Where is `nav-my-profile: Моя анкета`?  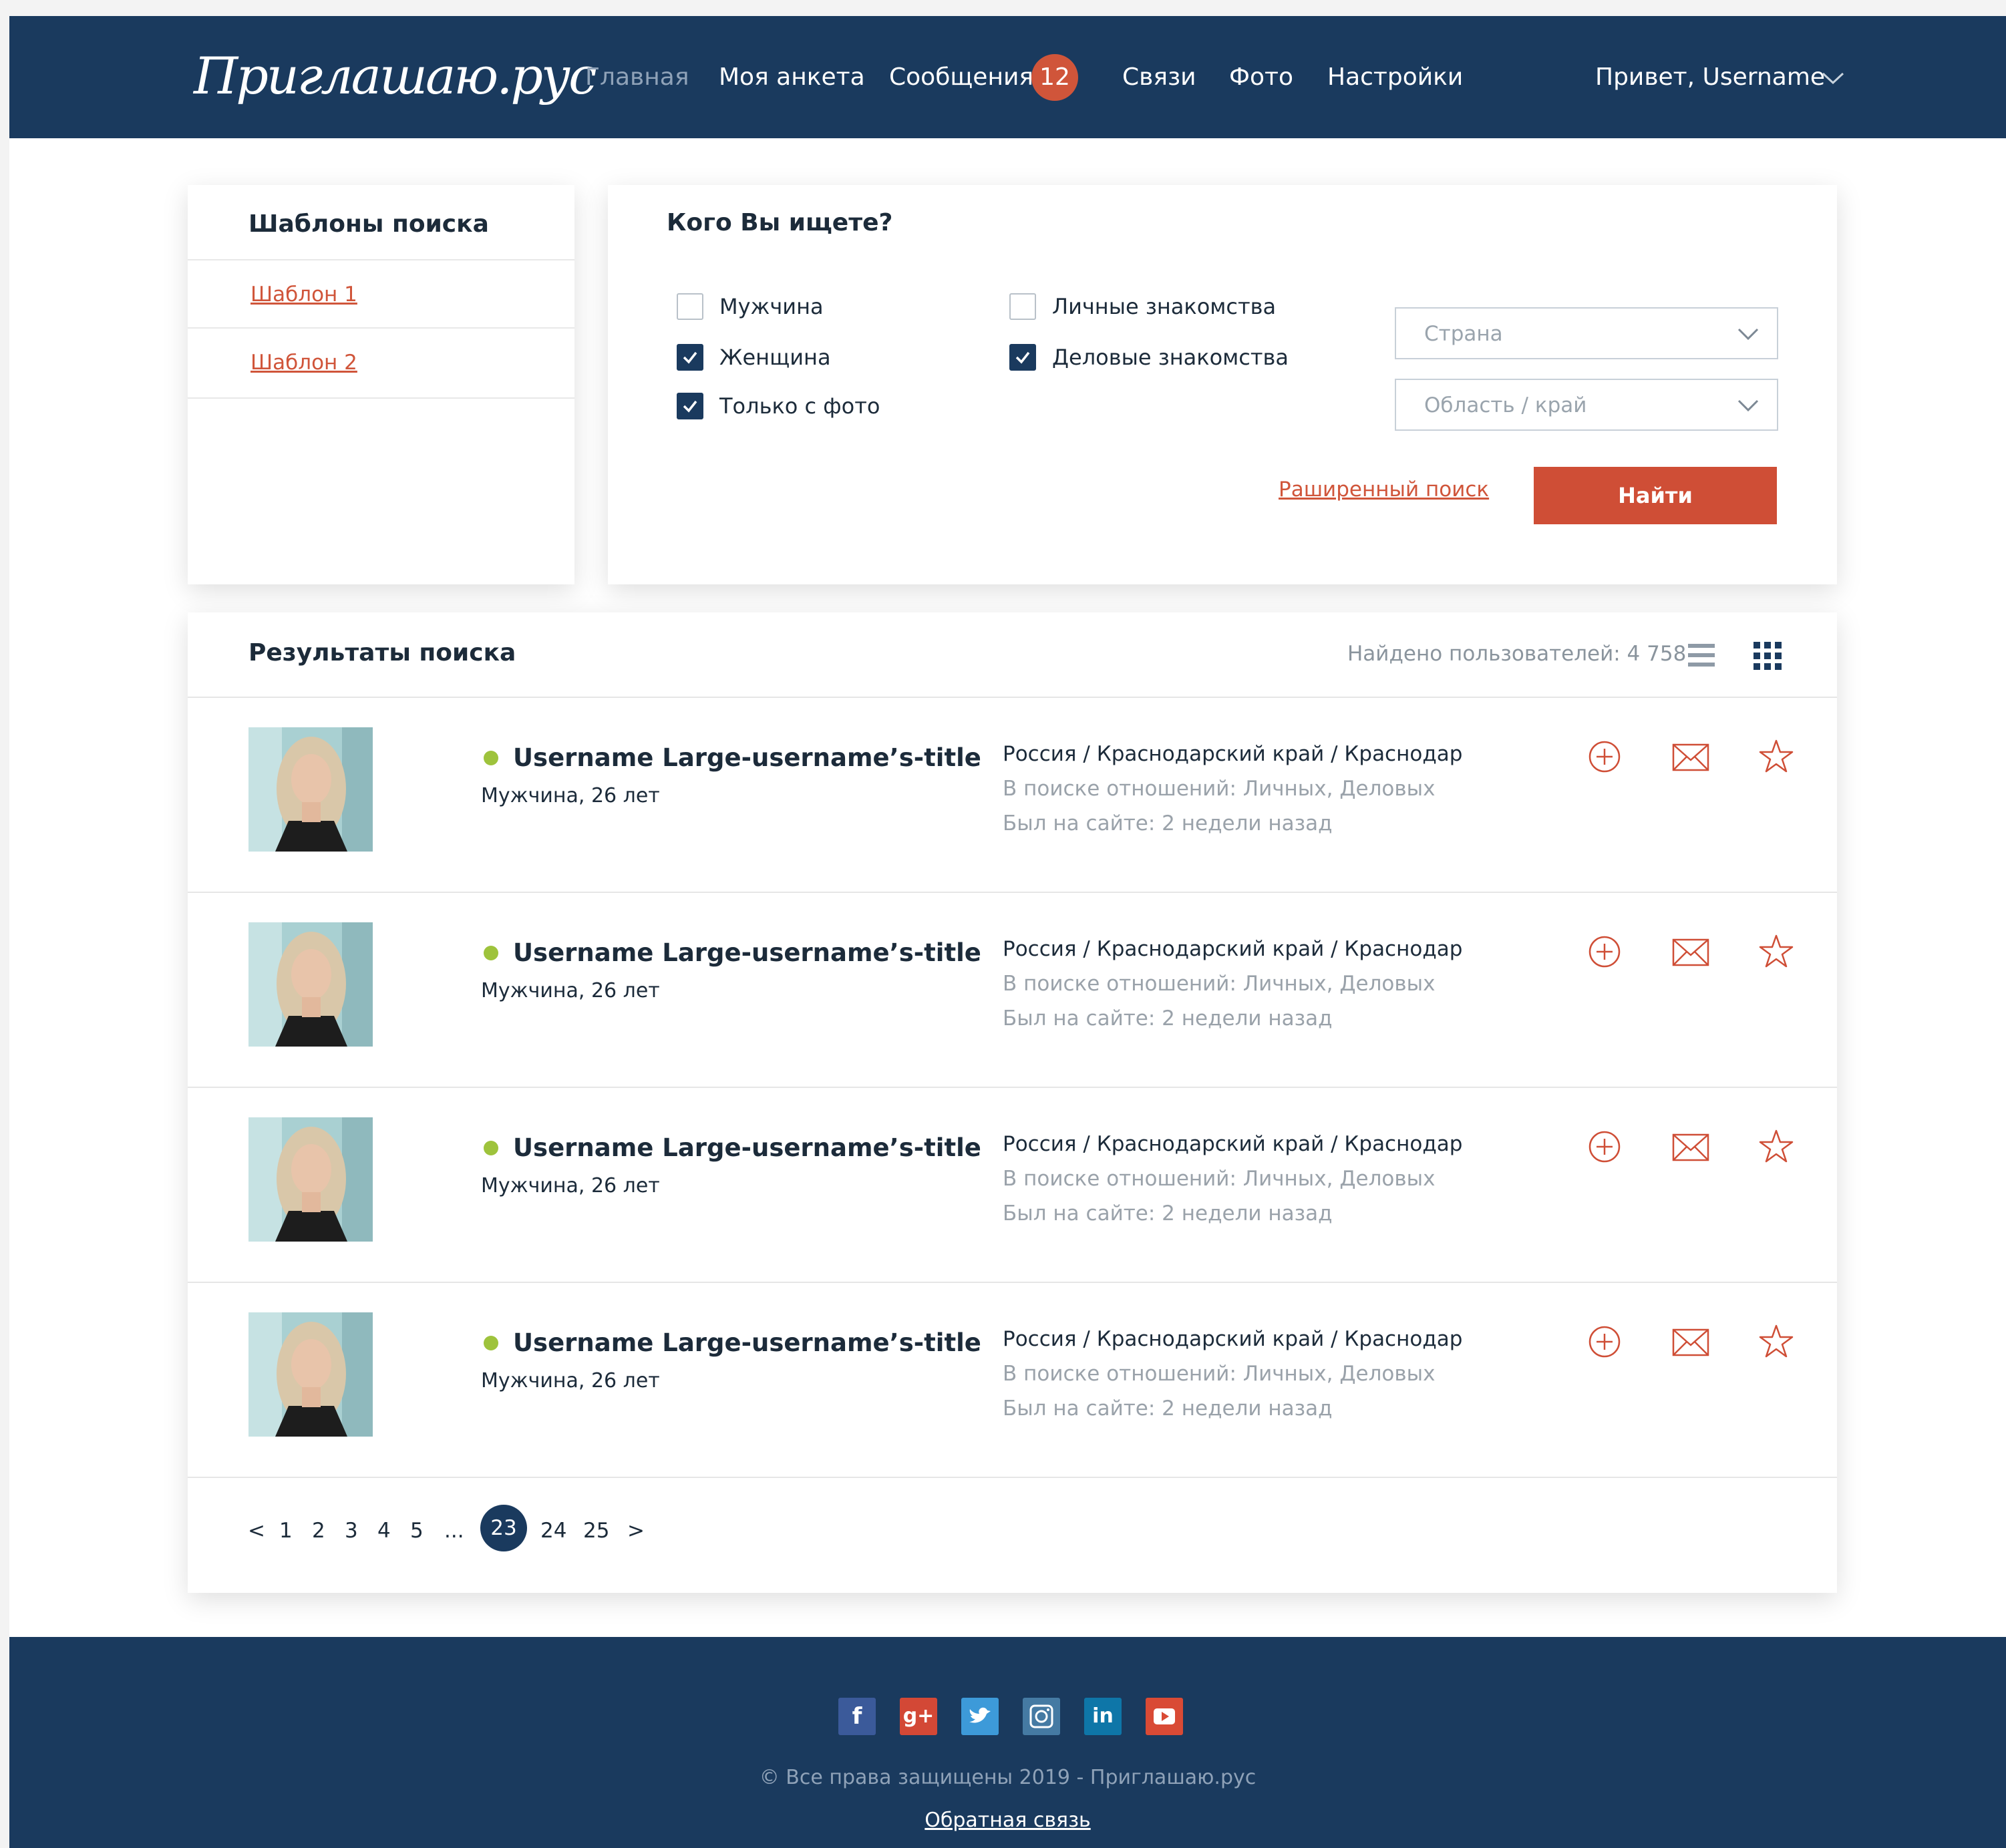 nav-my-profile: Моя анкета is located at coordinates (792, 77).